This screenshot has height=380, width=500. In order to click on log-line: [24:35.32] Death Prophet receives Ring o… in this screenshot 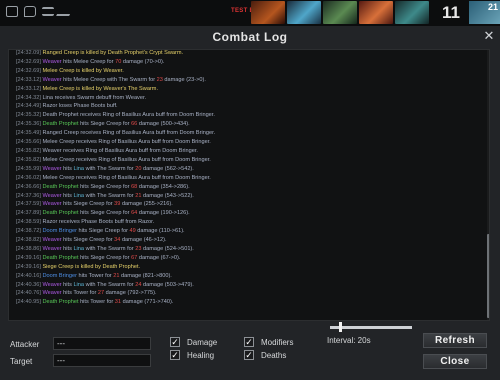, I will do `click(115, 115)`.